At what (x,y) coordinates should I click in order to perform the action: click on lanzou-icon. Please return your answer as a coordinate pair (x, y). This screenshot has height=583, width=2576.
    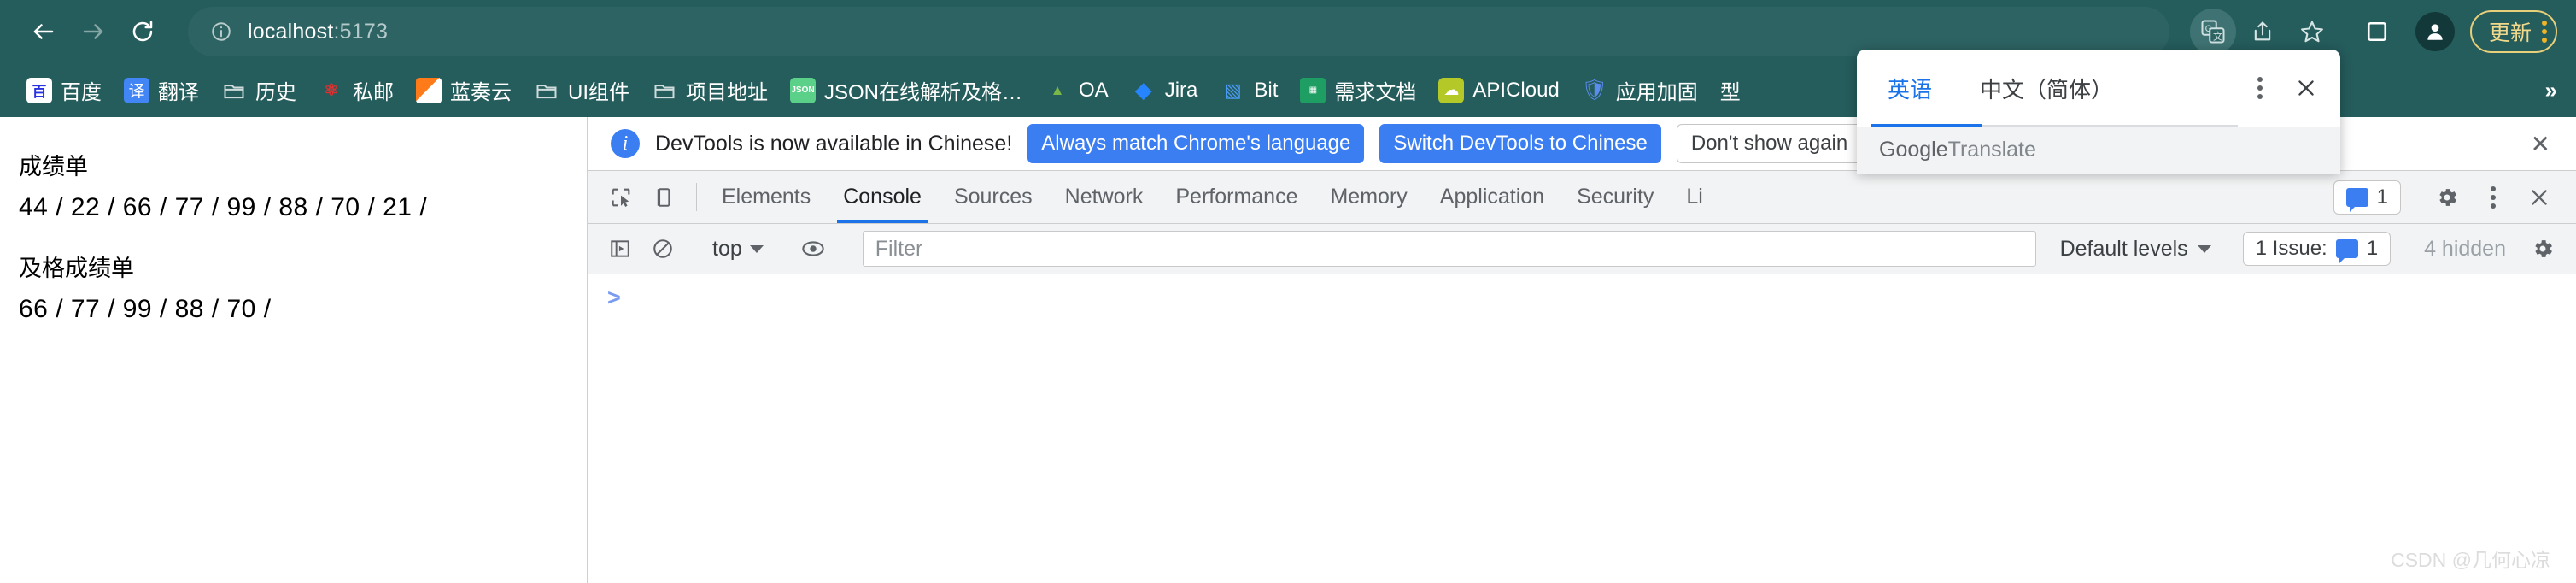
    Looking at the image, I should click on (429, 90).